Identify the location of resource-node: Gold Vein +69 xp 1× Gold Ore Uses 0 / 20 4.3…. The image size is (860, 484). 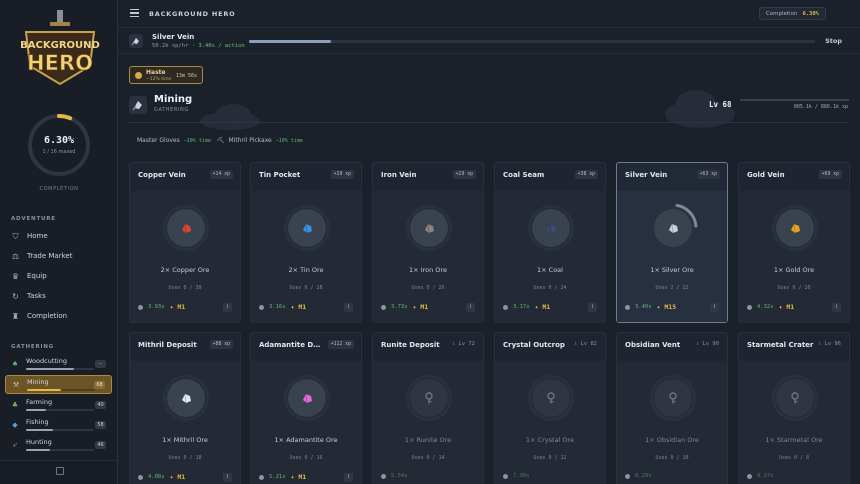
(794, 242).